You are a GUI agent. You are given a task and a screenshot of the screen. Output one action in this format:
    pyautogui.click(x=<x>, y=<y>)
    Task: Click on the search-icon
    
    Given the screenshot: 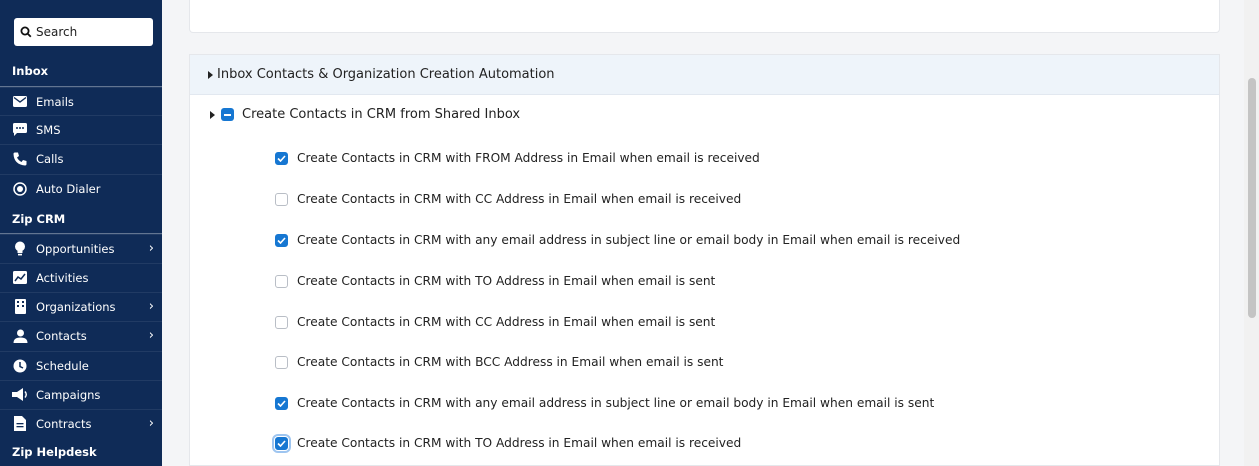 What is the action you would take?
    pyautogui.click(x=26, y=32)
    